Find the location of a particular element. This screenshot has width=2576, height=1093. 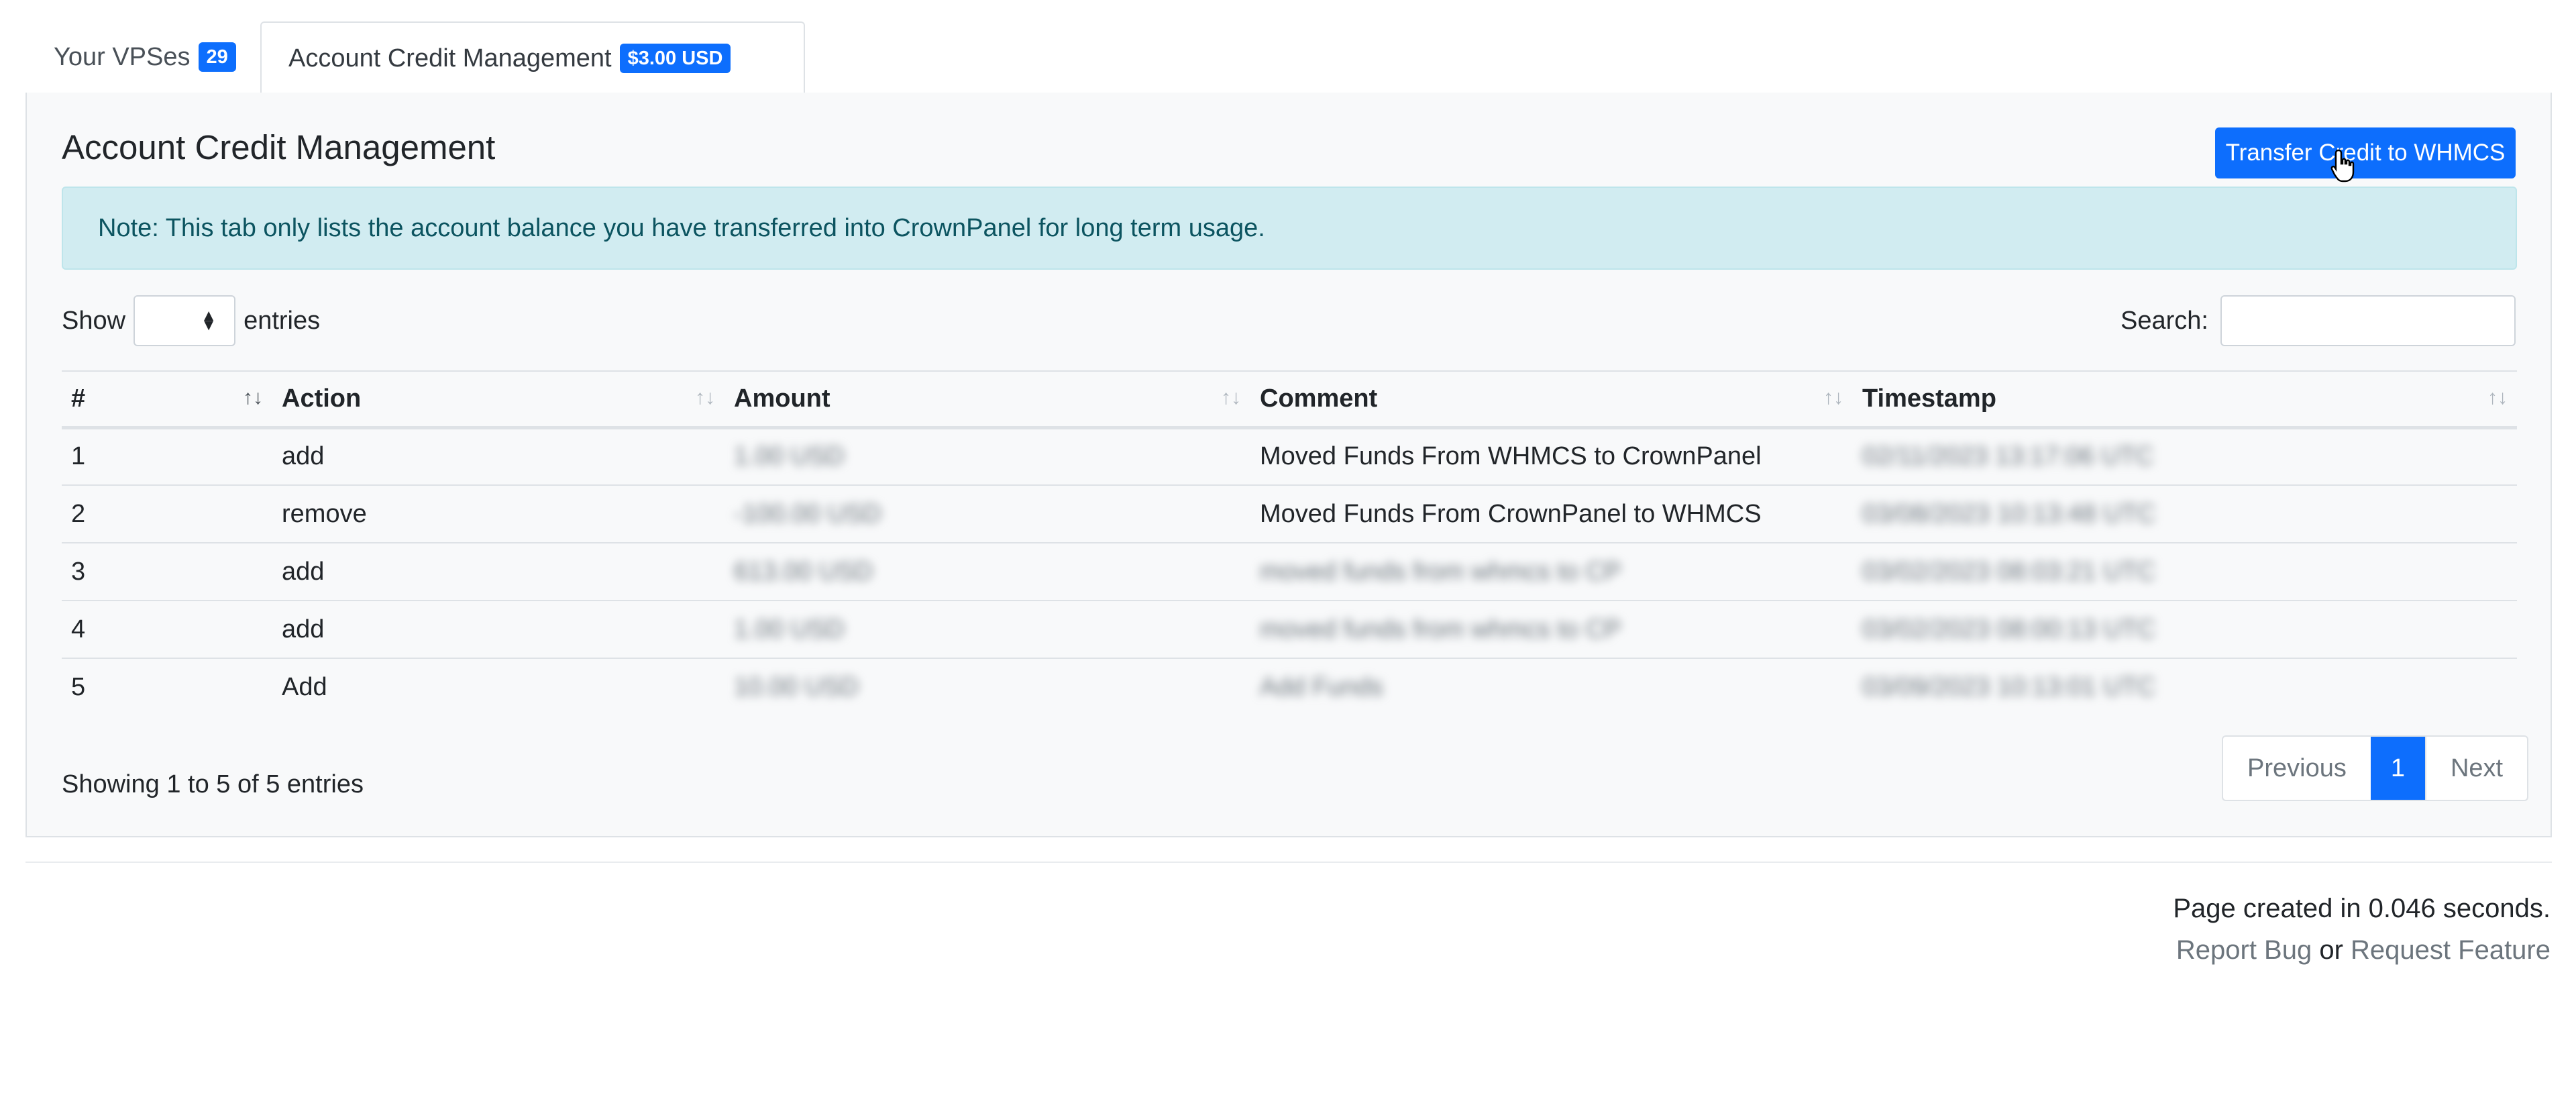

entries-label: entries is located at coordinates (282, 320).